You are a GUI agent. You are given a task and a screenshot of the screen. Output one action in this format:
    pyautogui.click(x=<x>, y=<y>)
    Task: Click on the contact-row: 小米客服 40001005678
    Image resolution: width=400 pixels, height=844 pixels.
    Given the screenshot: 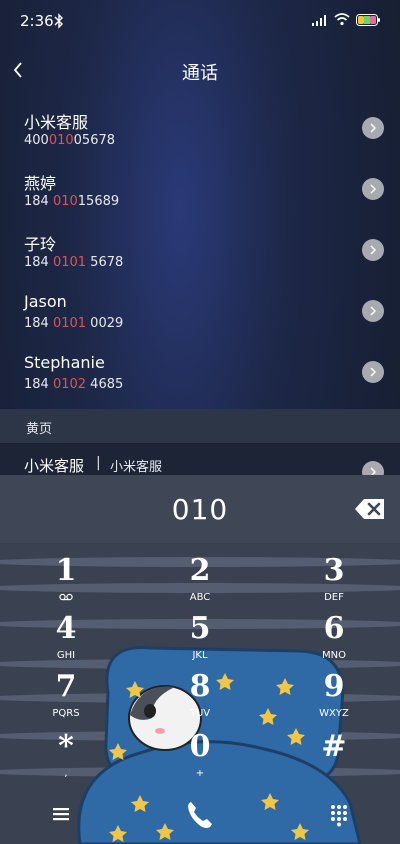 What is the action you would take?
    pyautogui.click(x=200, y=139)
    